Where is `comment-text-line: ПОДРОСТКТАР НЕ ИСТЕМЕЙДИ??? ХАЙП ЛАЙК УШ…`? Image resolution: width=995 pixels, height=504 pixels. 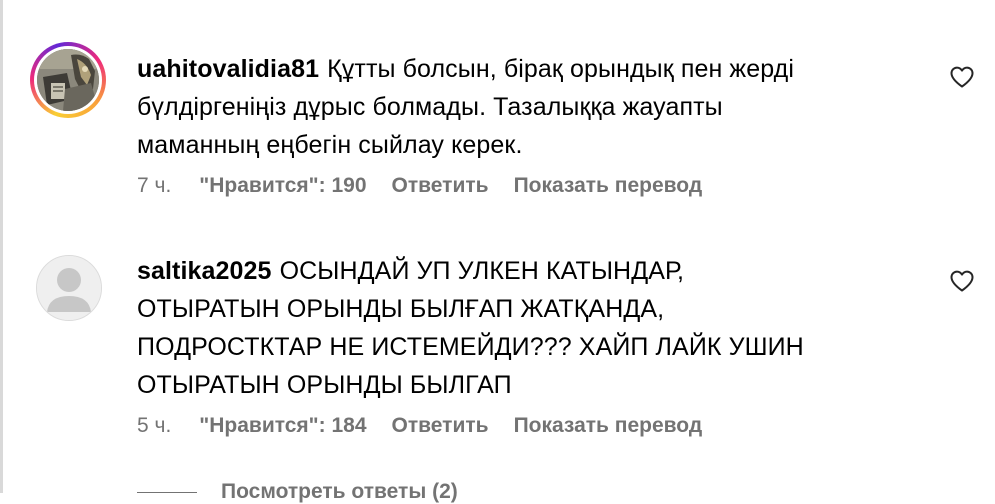
comment-text-line: ПОДРОСТКТАР НЕ ИСТЕМЕЙДИ??? ХАЙП ЛАЙК УШ… is located at coordinates (470, 347).